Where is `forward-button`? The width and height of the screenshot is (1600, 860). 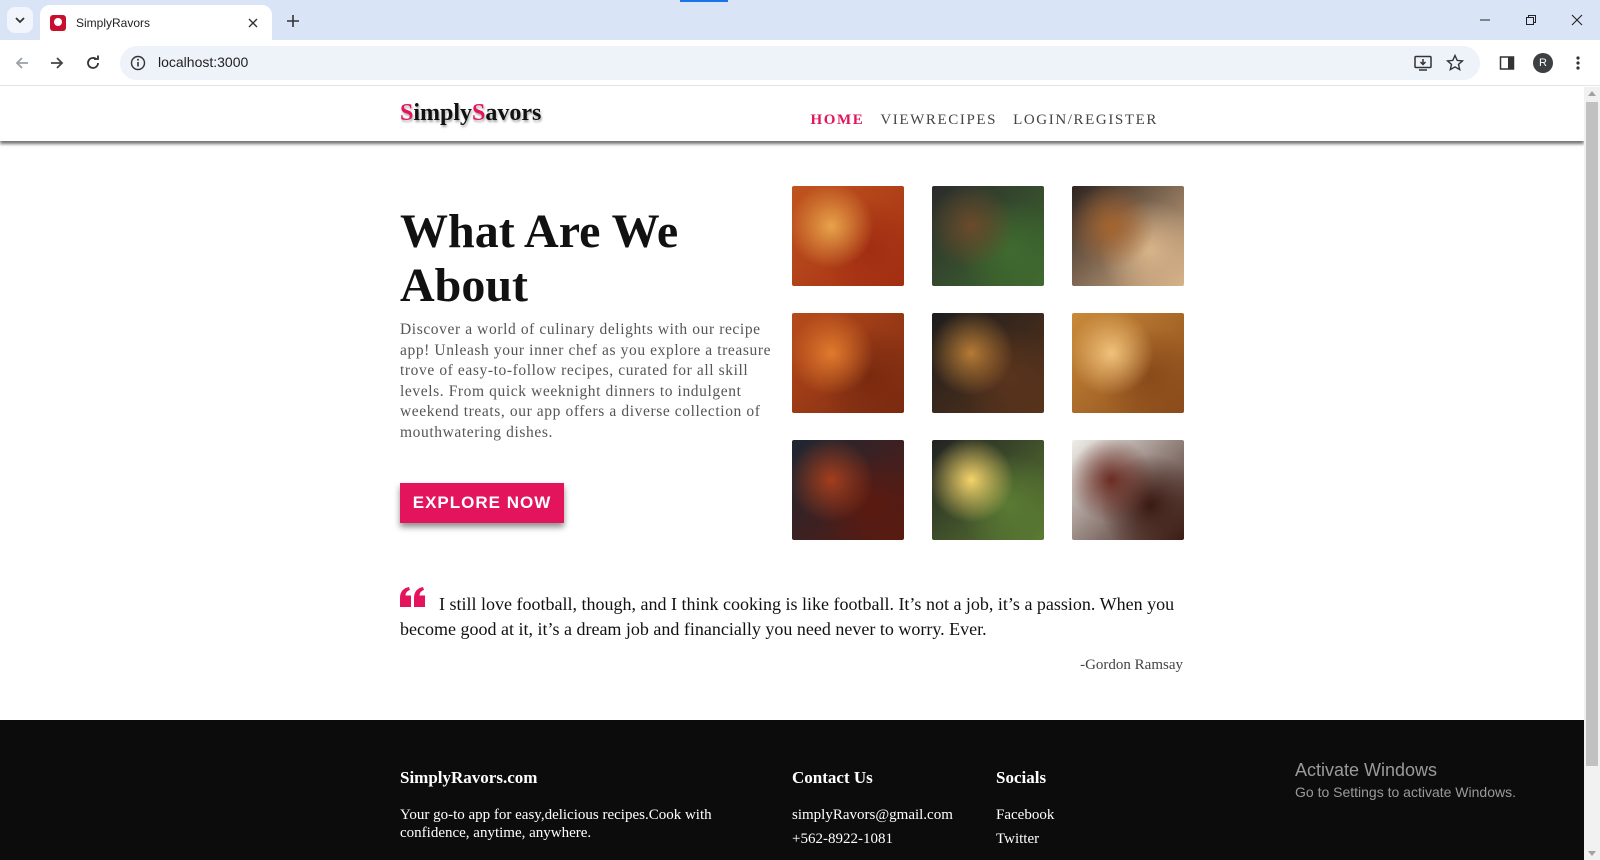 forward-button is located at coordinates (57, 63).